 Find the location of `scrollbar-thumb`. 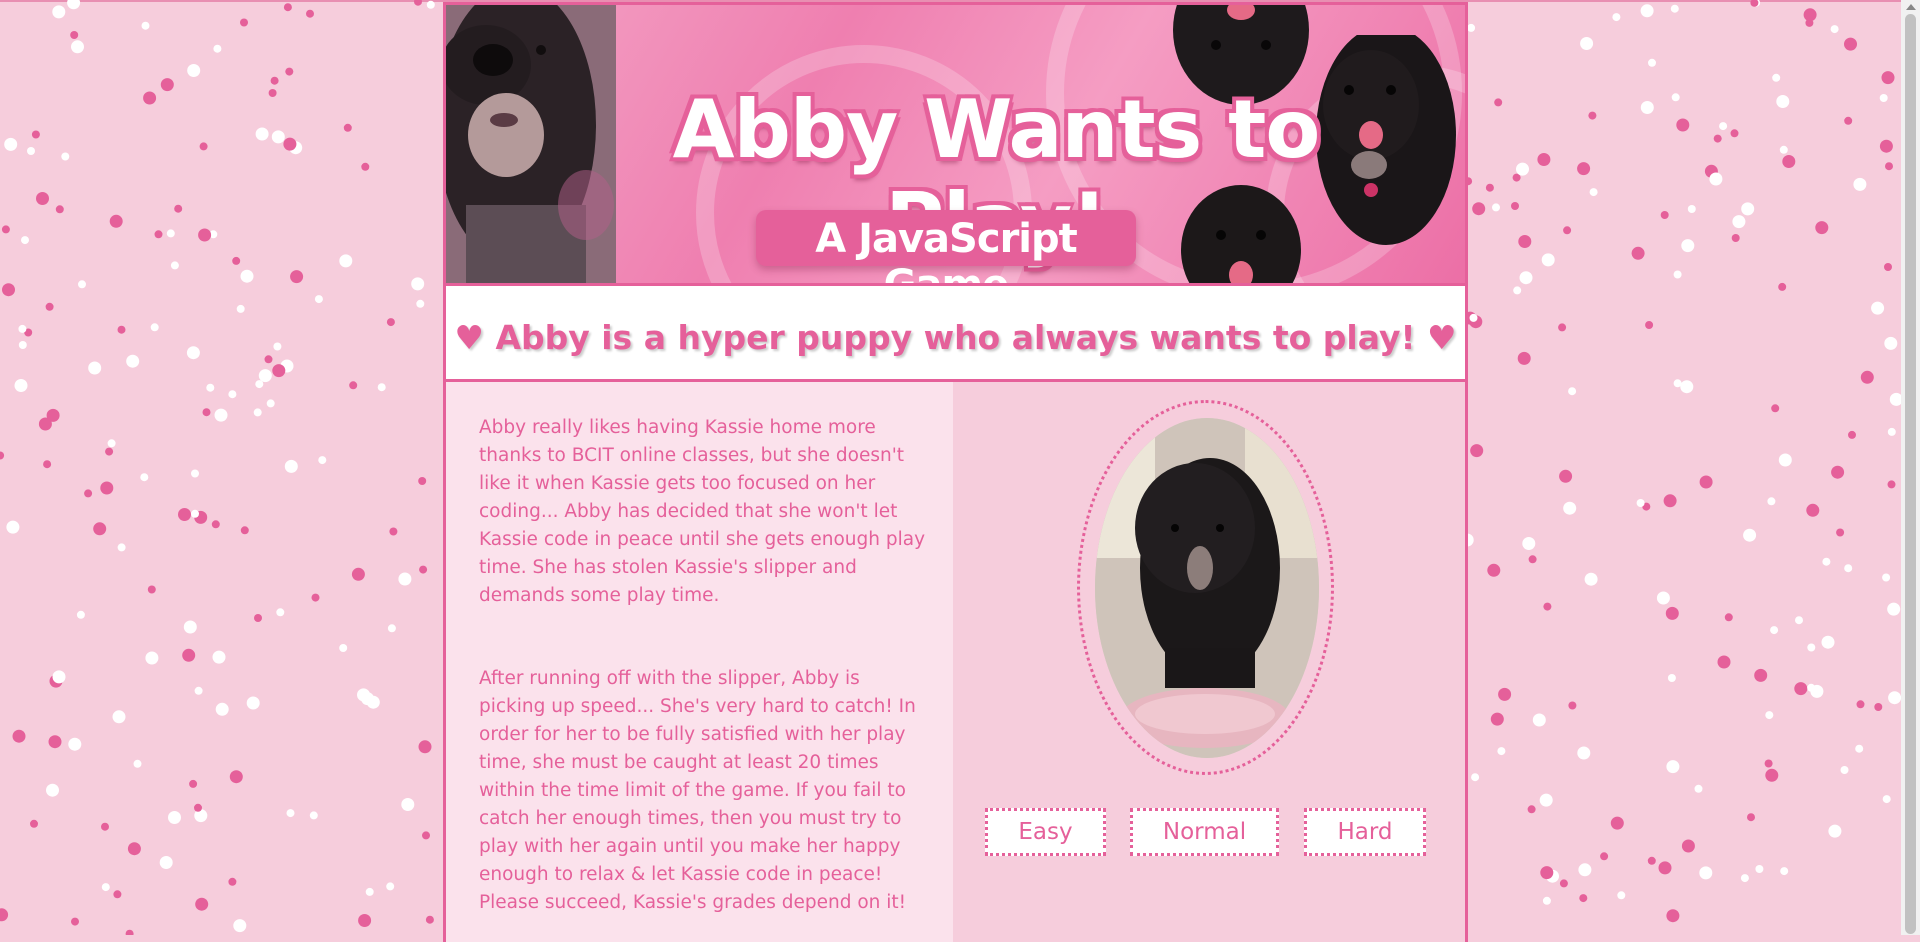

scrollbar-thumb is located at coordinates (1910, 474).